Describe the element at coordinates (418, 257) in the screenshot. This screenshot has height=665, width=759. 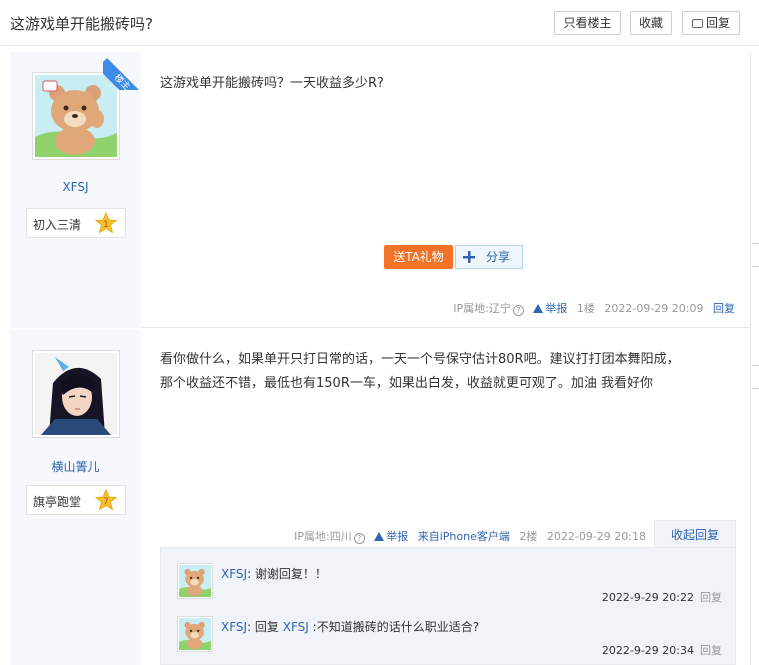
I see `send-gift-button: 送TA礼物` at that location.